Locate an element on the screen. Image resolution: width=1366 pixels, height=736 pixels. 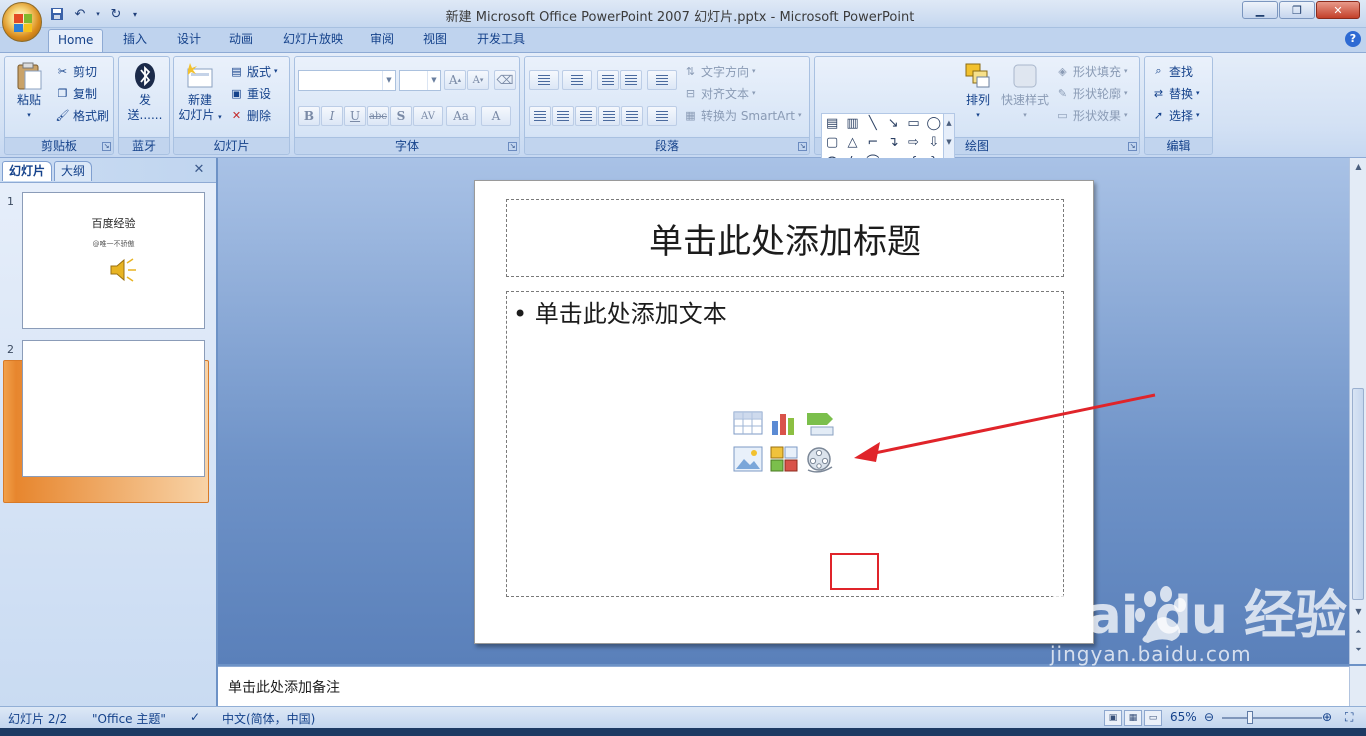
elbow-arrow-shape-icon: ↴ is located at coordinates (893, 142).